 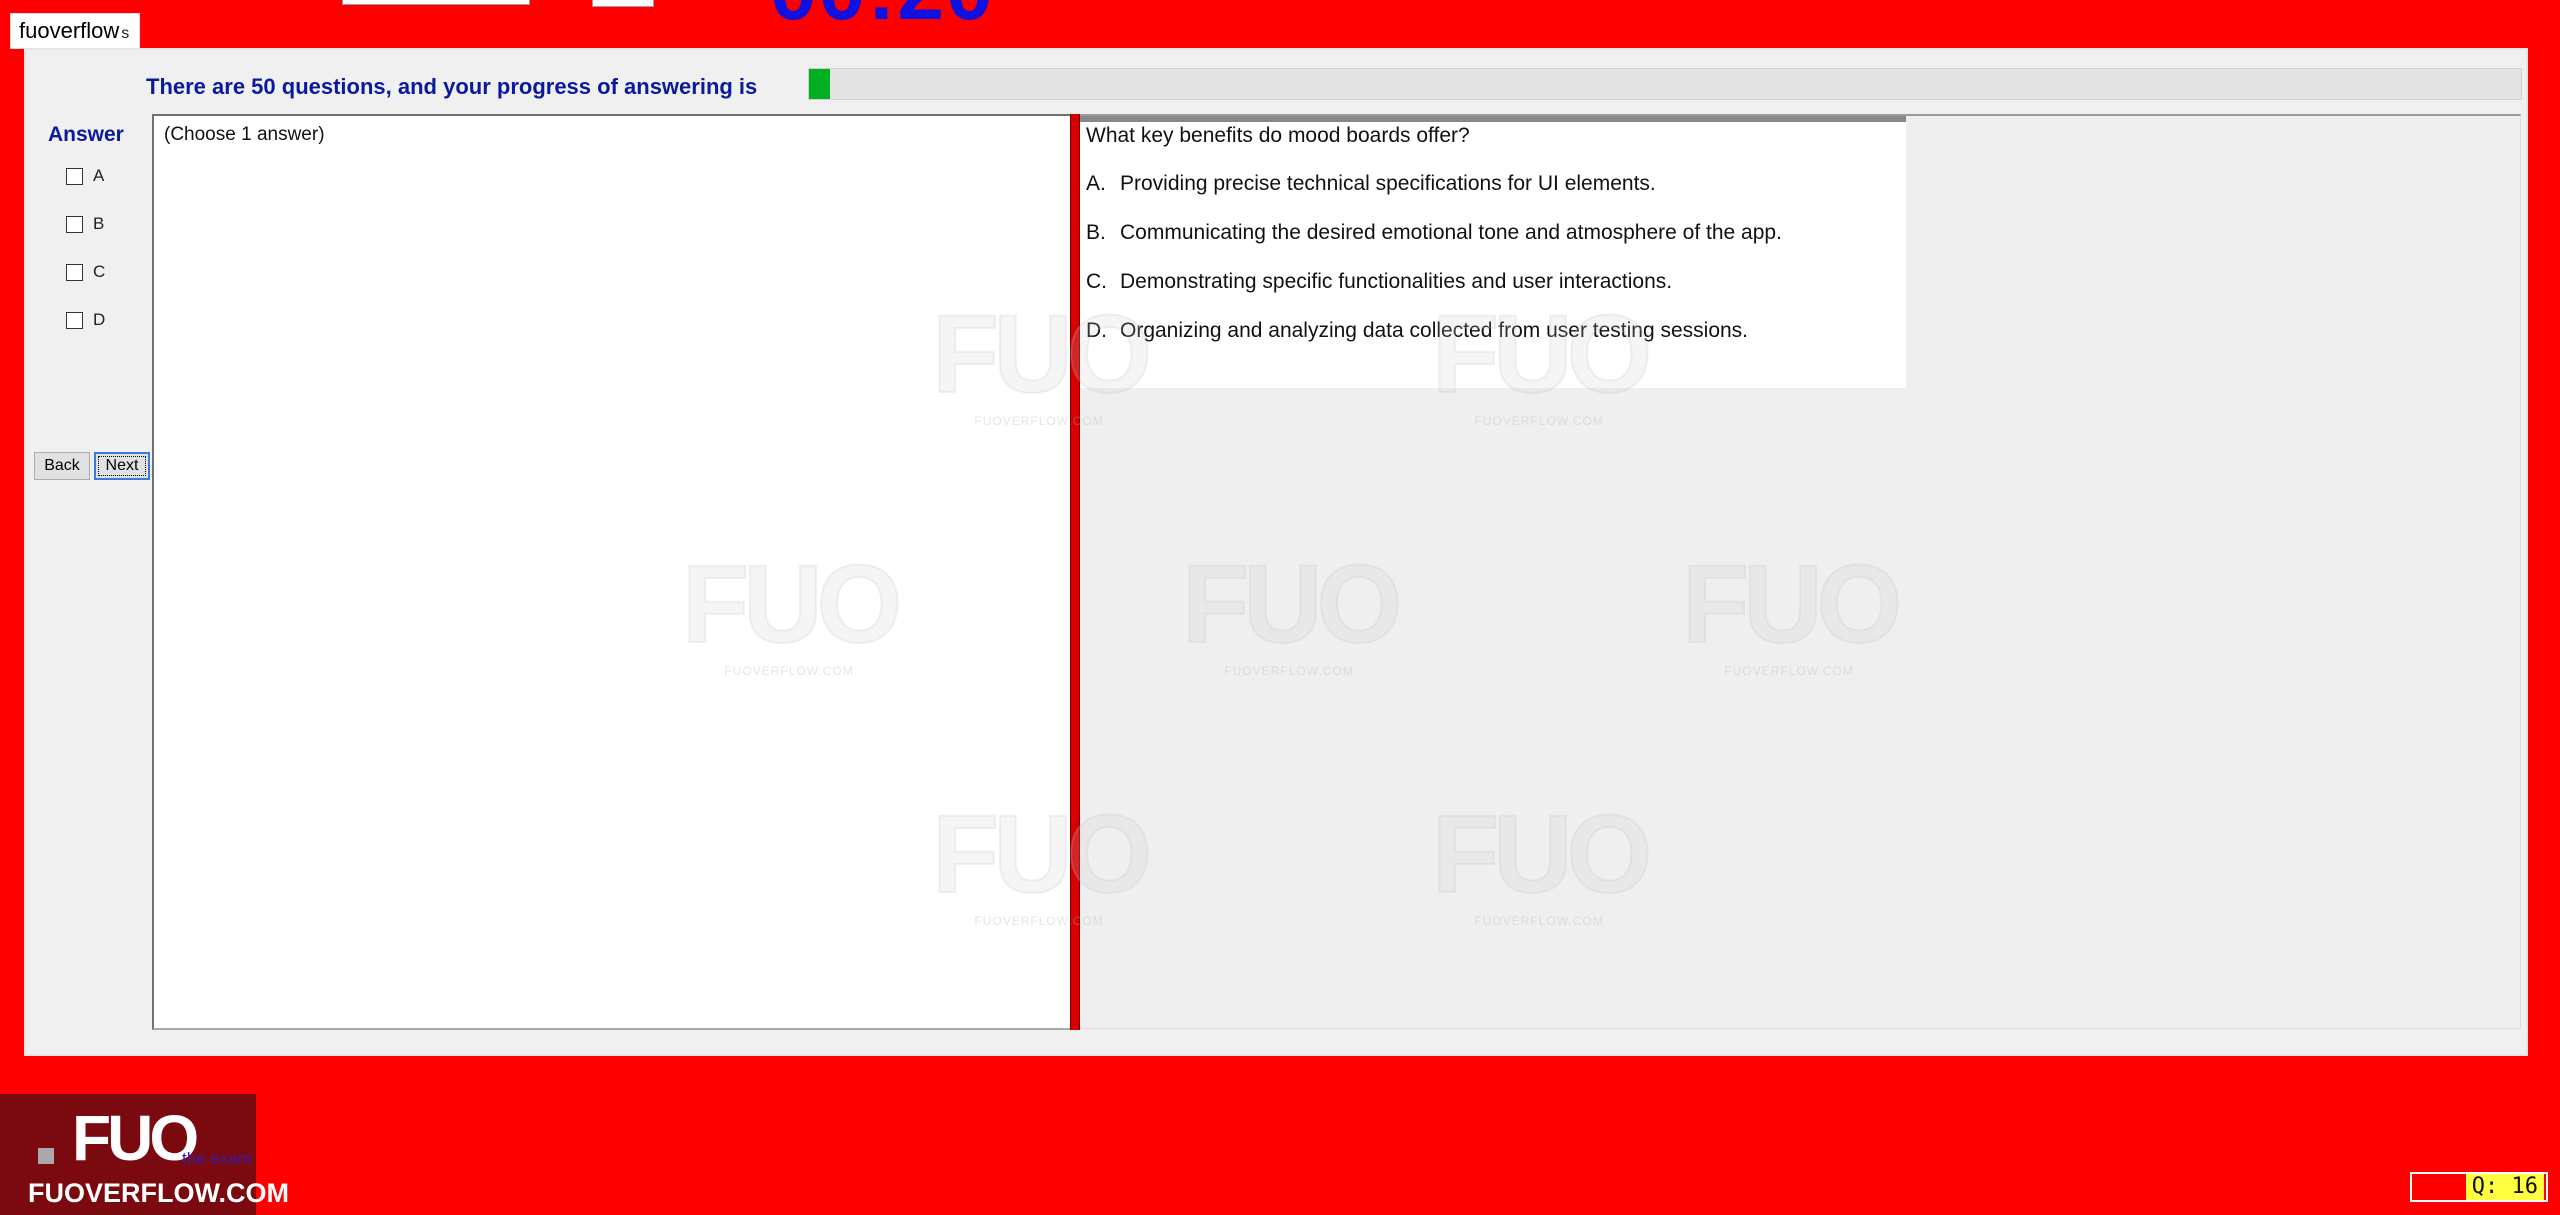 I want to click on answer-option-b: B, so click(x=85, y=224).